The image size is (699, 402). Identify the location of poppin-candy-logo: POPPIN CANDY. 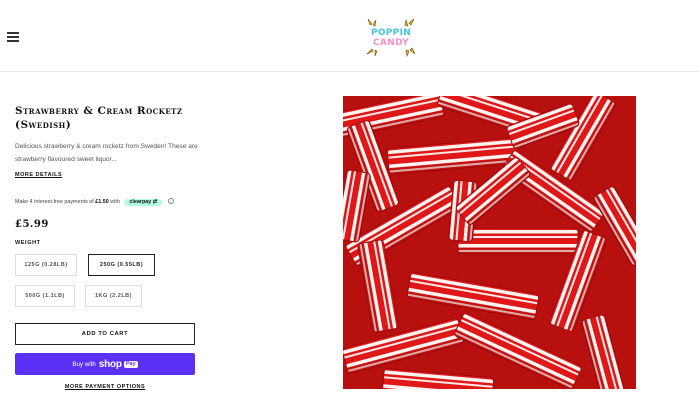
(391, 37).